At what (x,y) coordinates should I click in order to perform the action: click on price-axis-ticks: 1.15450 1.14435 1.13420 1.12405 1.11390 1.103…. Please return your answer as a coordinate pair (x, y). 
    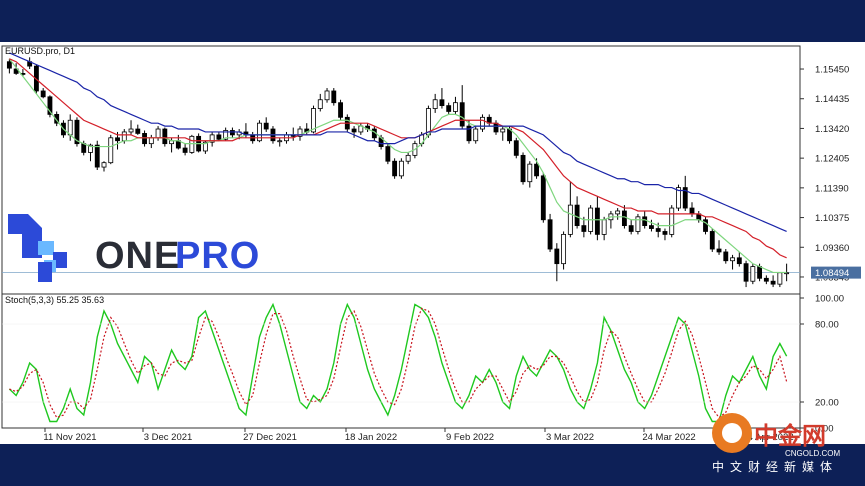
    Looking at the image, I should click on (824, 174).